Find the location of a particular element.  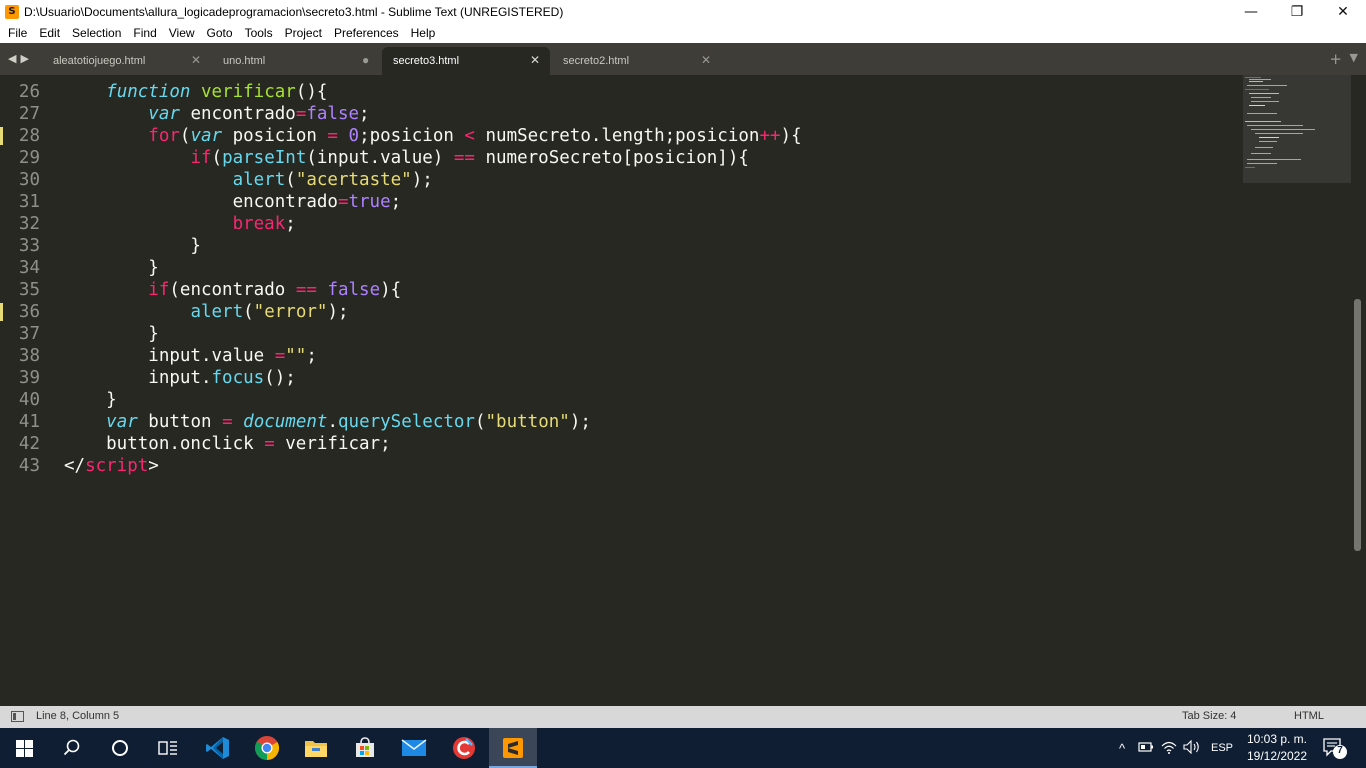

code-line: break; is located at coordinates (180, 224).